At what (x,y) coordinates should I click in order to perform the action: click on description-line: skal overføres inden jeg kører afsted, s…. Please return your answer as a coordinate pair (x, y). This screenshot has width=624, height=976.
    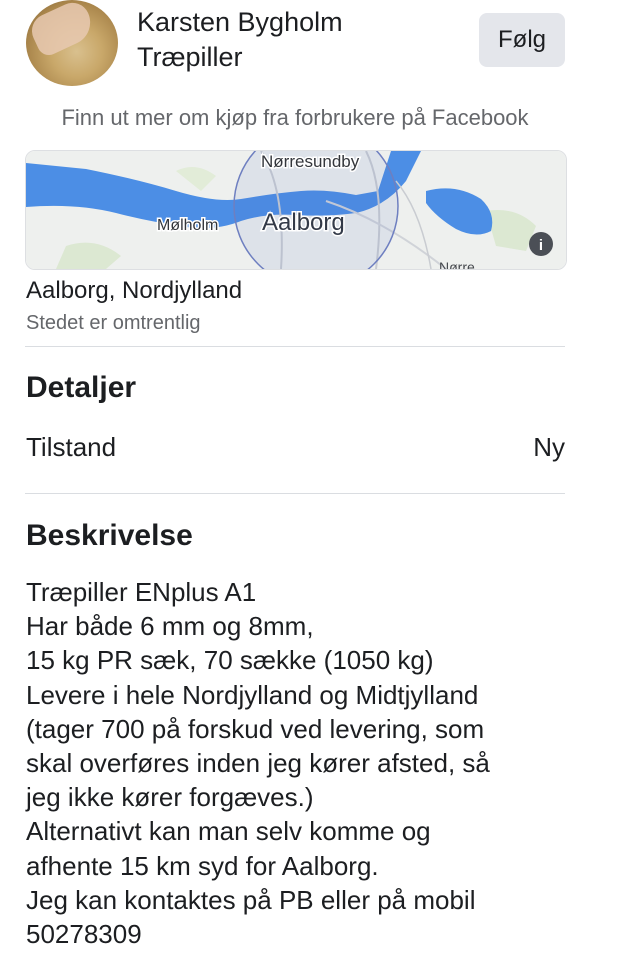
    Looking at the image, I should click on (258, 763).